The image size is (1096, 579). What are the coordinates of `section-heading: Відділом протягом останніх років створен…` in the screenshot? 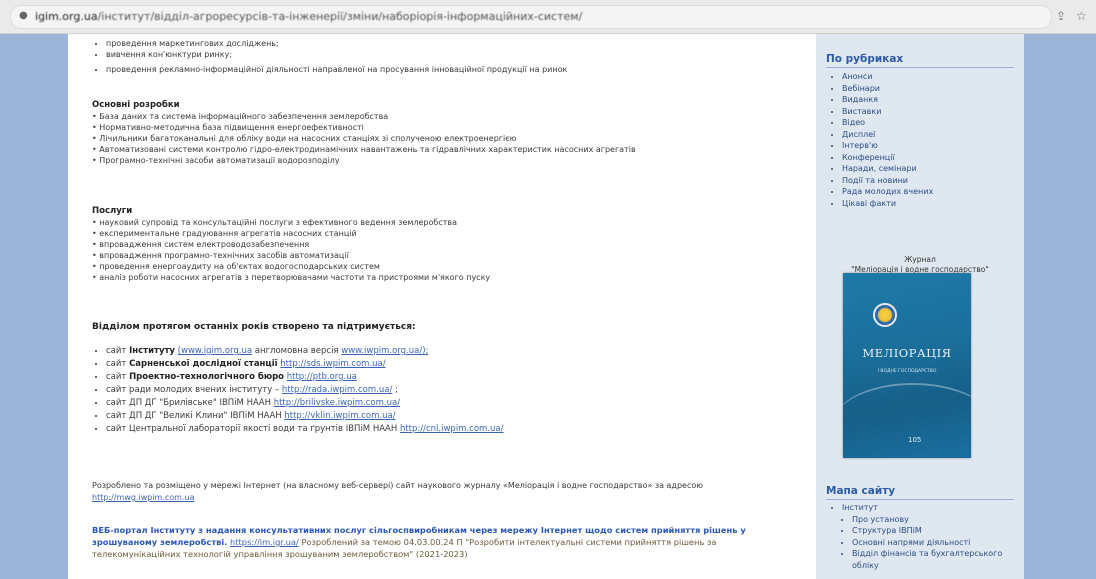 It's located at (254, 327).